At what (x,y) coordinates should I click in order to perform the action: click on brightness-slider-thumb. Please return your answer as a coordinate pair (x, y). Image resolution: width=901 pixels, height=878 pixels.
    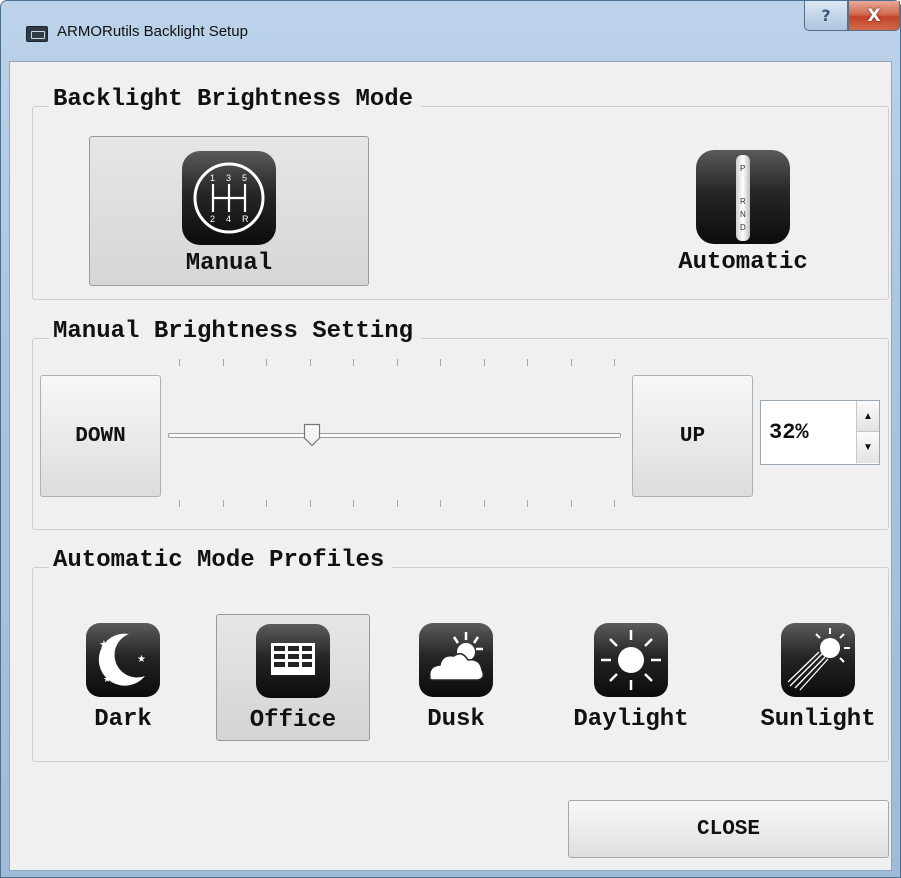
    Looking at the image, I should click on (312, 435).